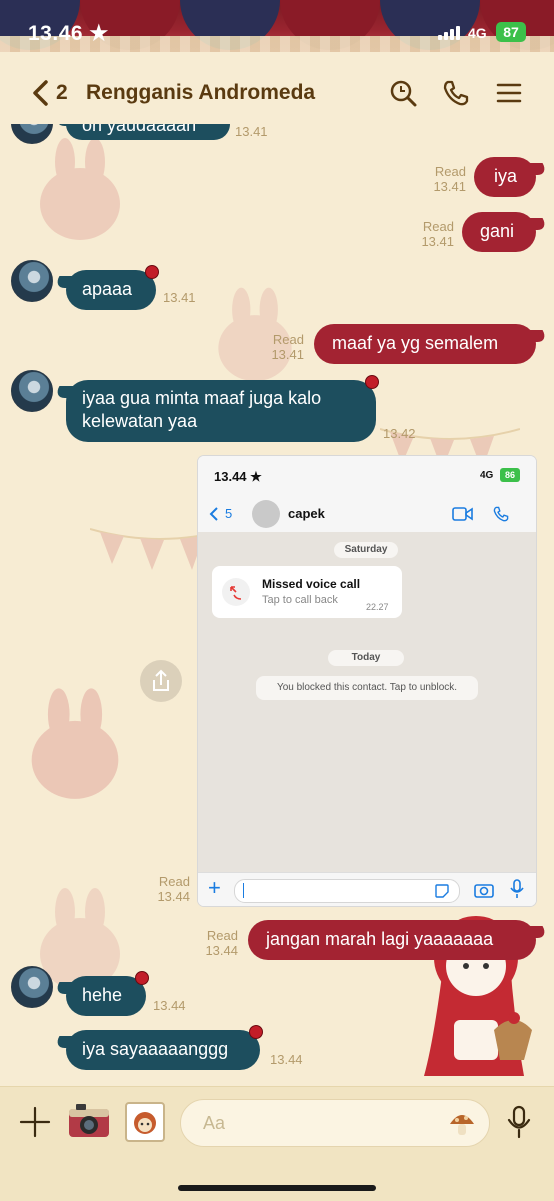 This screenshot has height=1201, width=554. I want to click on signal-icon, so click(451, 32).